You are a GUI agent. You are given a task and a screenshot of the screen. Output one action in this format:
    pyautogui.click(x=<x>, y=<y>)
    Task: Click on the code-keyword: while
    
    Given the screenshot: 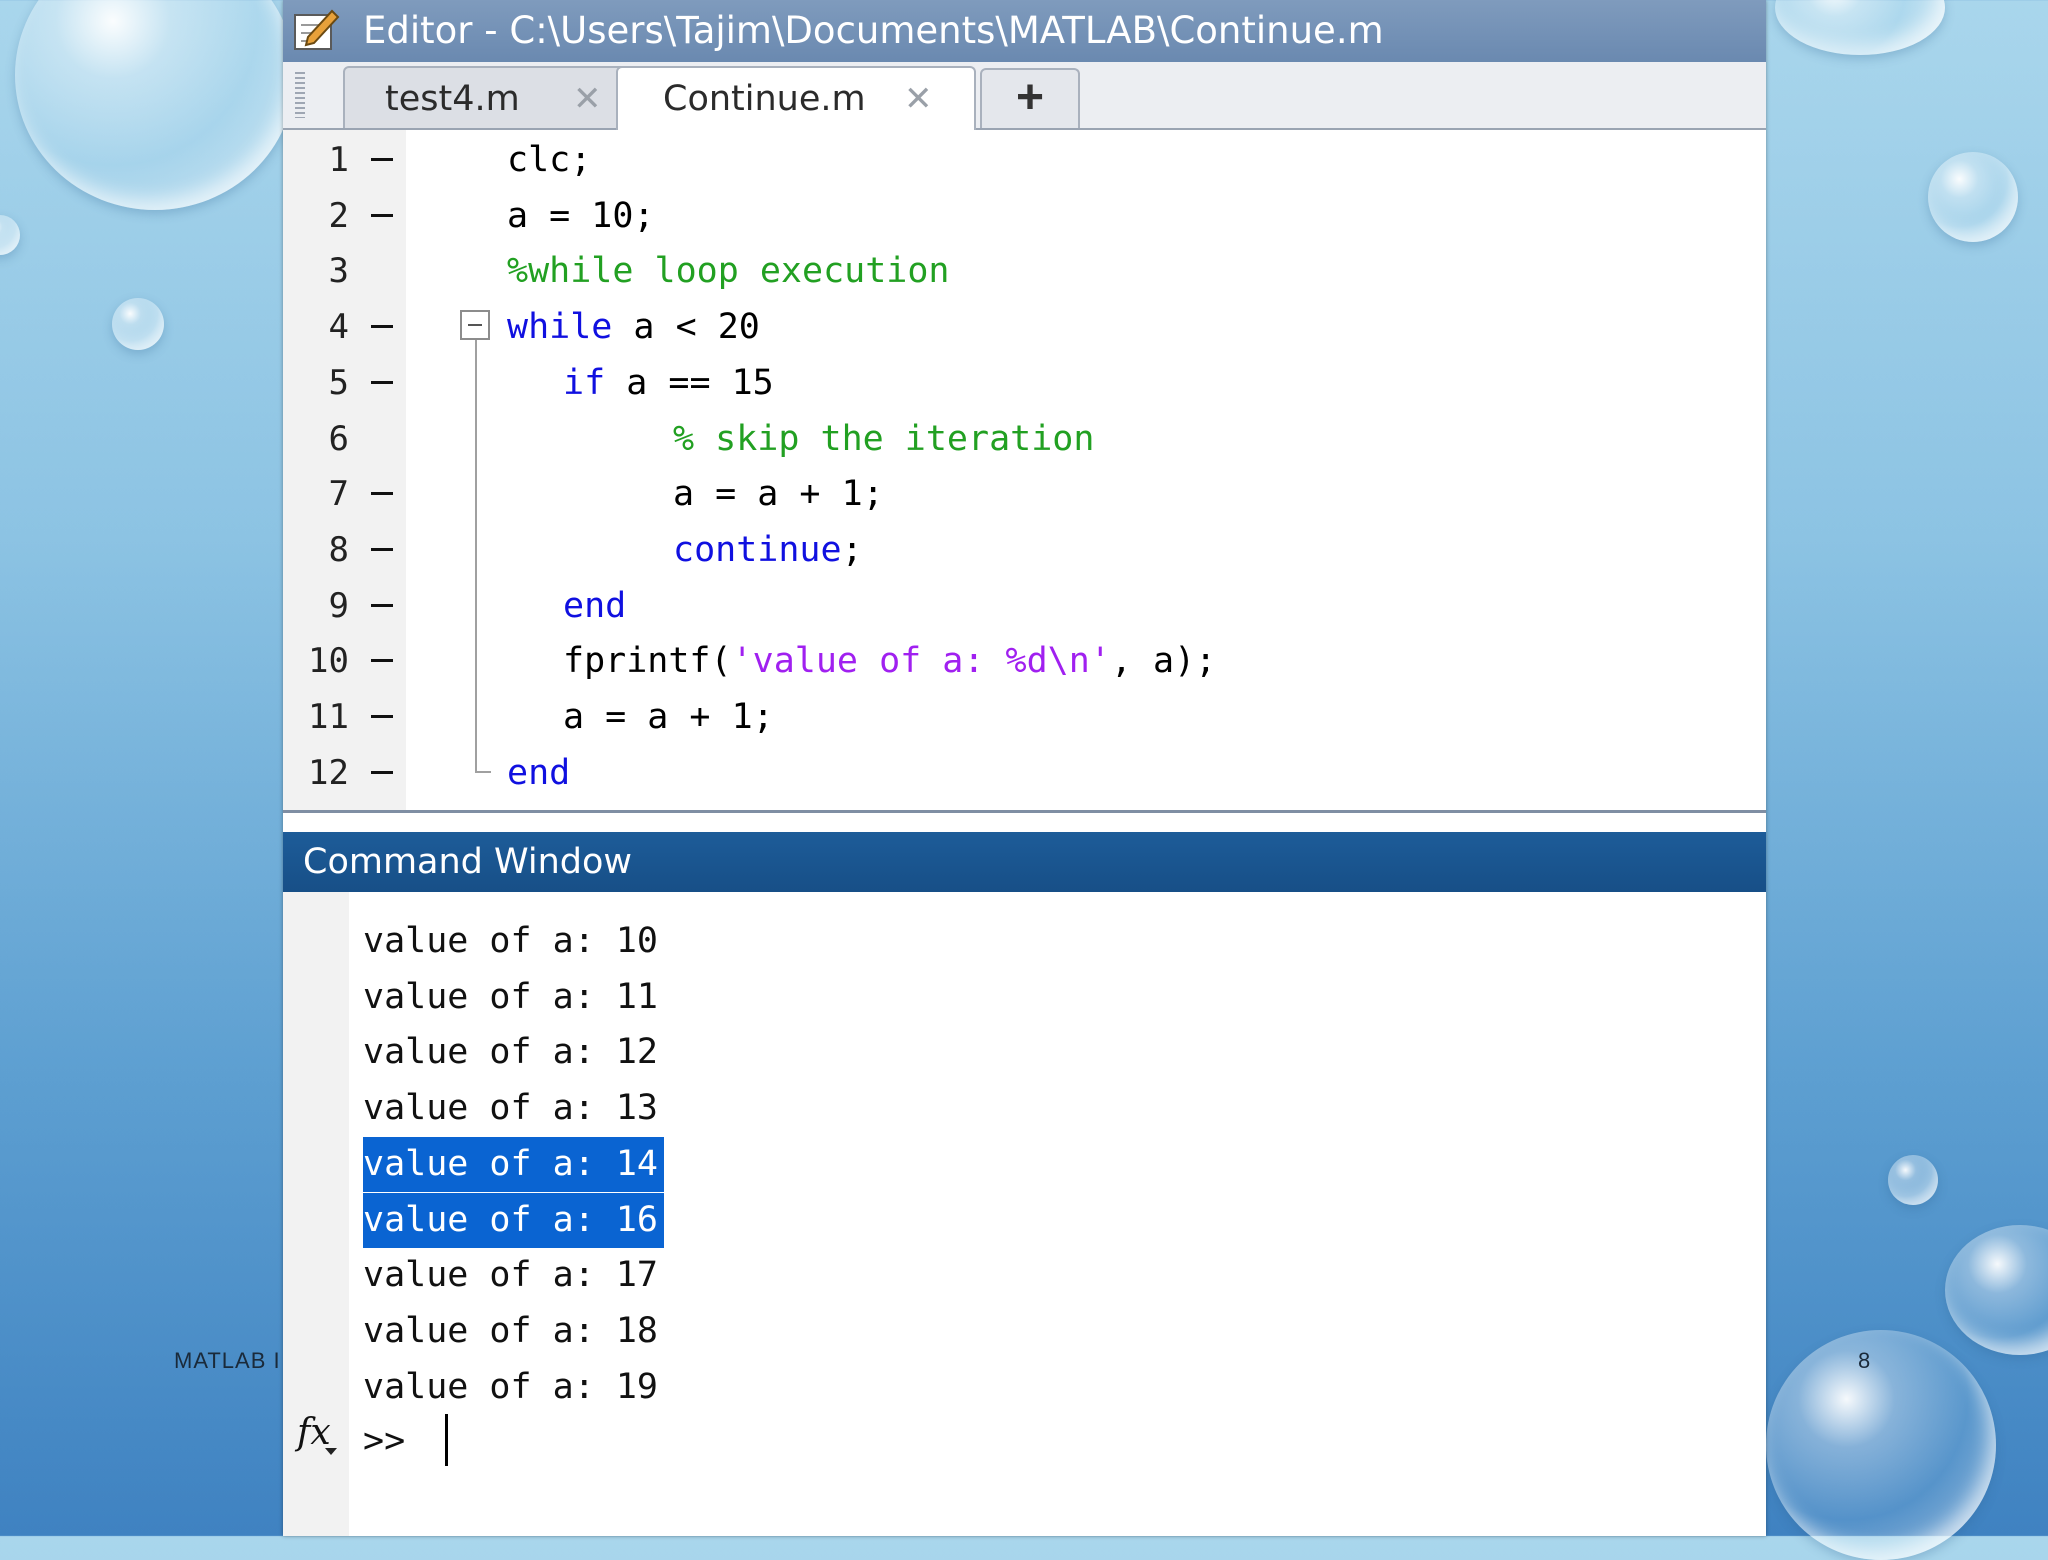 What is the action you would take?
    pyautogui.click(x=560, y=327)
    